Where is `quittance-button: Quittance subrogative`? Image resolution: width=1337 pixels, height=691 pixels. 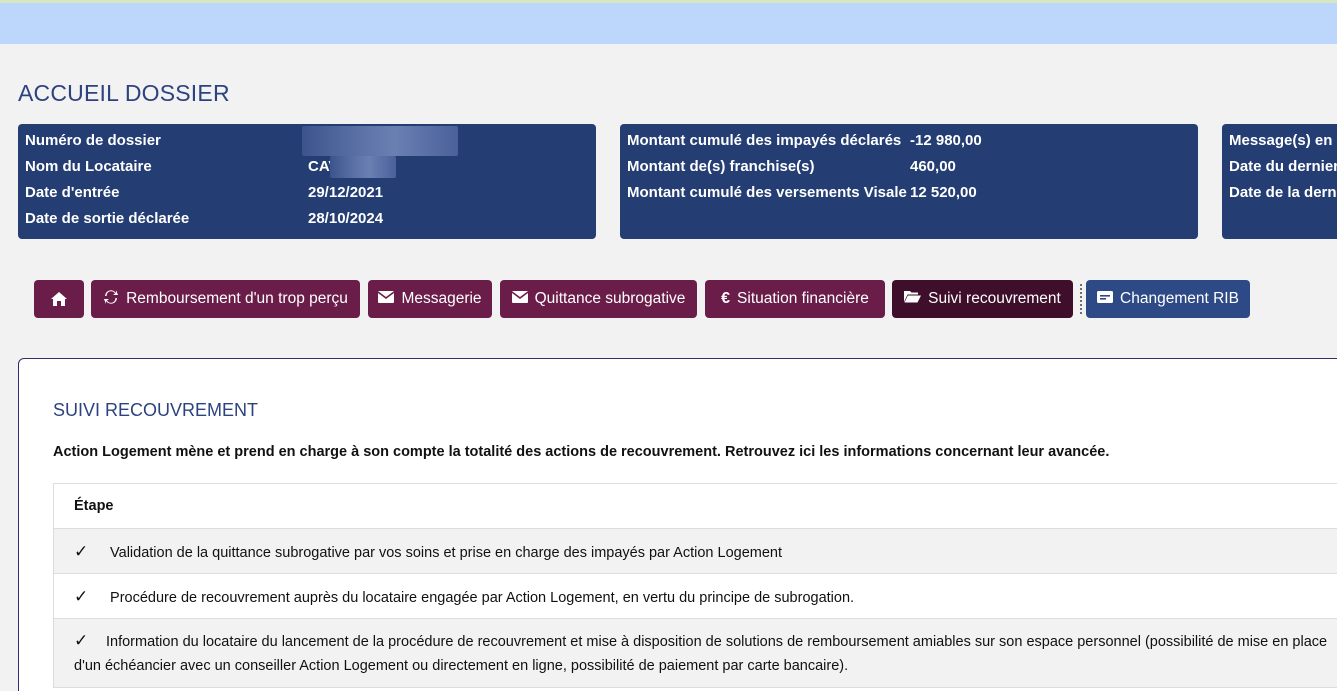 quittance-button: Quittance subrogative is located at coordinates (598, 299).